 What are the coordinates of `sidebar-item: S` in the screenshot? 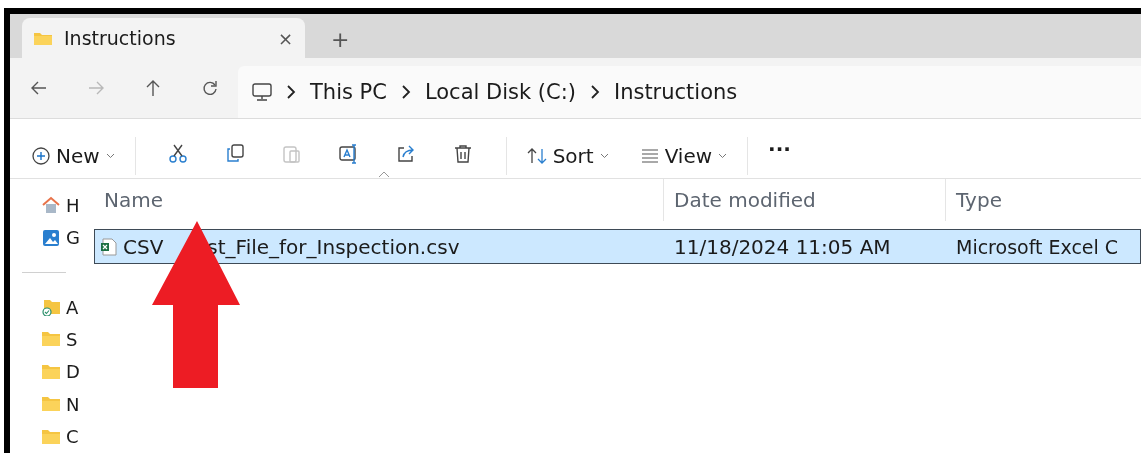 It's located at (52, 339).